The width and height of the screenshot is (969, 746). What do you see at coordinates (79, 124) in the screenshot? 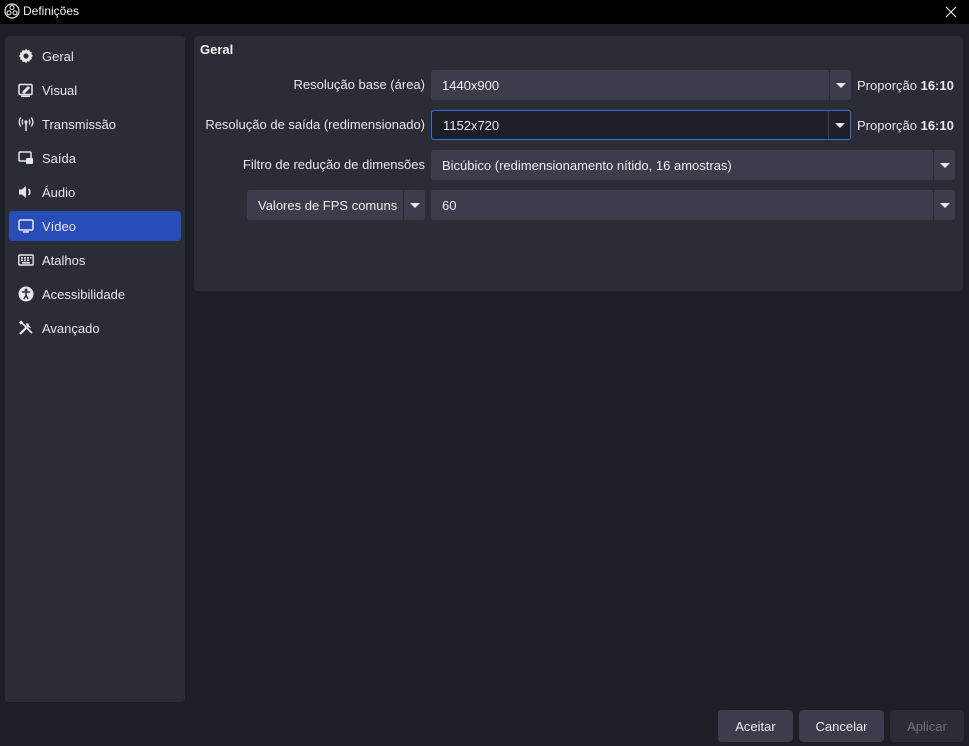
I see `sidebar-item-label: Transmissão` at bounding box center [79, 124].